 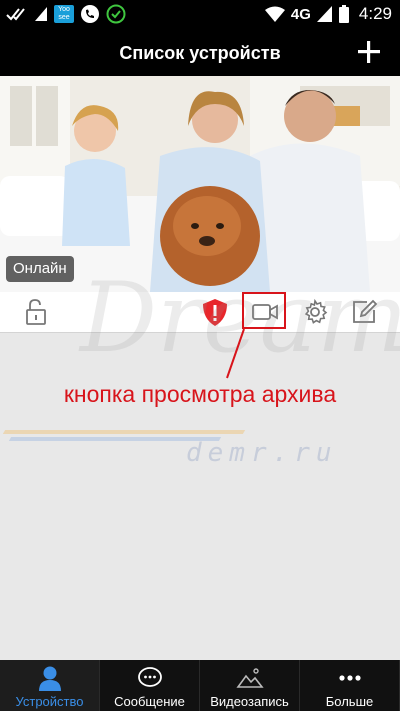 What do you see at coordinates (200, 394) in the screenshot?
I see `annotation-label: кнопка просмотра архива` at bounding box center [200, 394].